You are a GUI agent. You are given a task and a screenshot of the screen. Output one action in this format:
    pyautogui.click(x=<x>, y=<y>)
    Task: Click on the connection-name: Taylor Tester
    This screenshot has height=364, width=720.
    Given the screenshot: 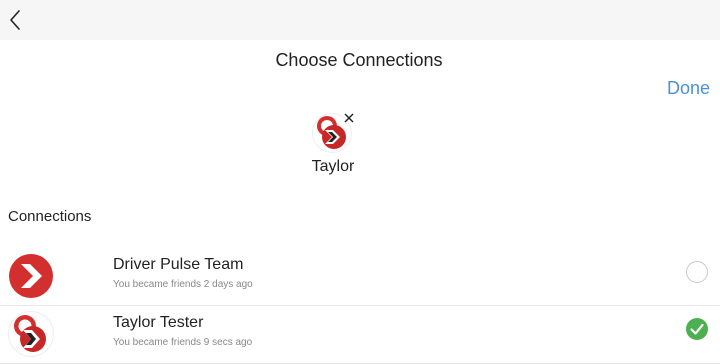 What is the action you would take?
    pyautogui.click(x=158, y=322)
    